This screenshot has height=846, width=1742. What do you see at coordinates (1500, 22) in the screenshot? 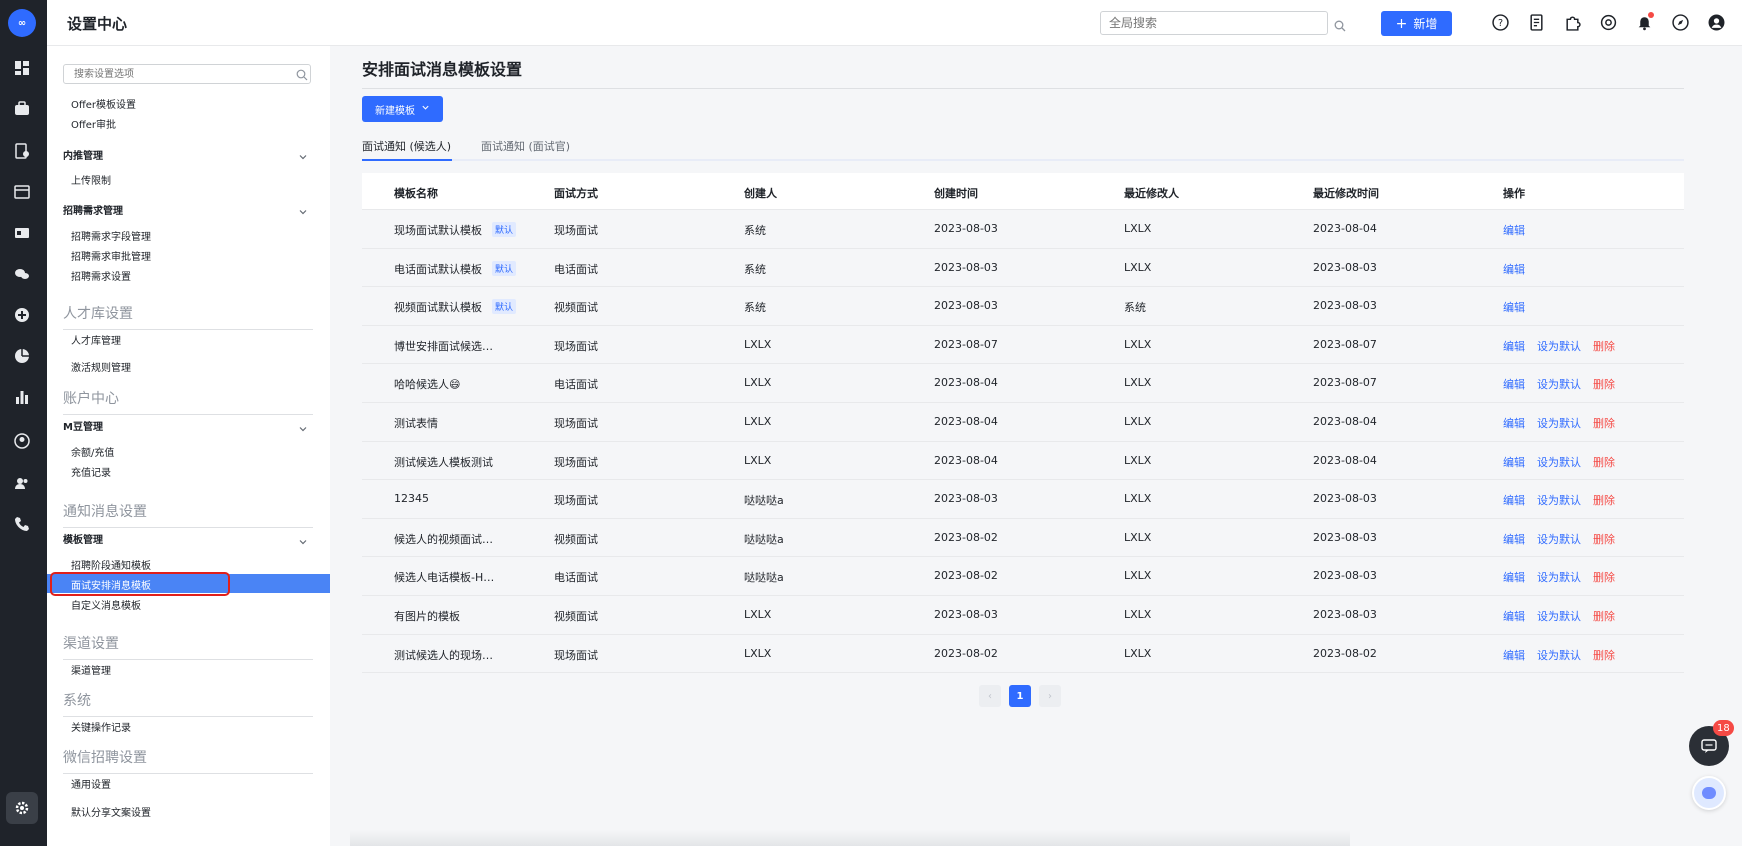
I see `help-icon: ?` at bounding box center [1500, 22].